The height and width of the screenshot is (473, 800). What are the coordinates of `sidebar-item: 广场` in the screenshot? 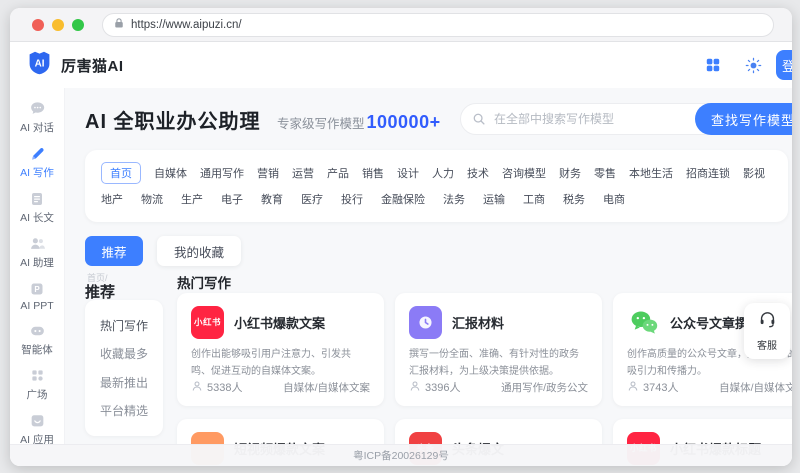 It's located at (37, 384).